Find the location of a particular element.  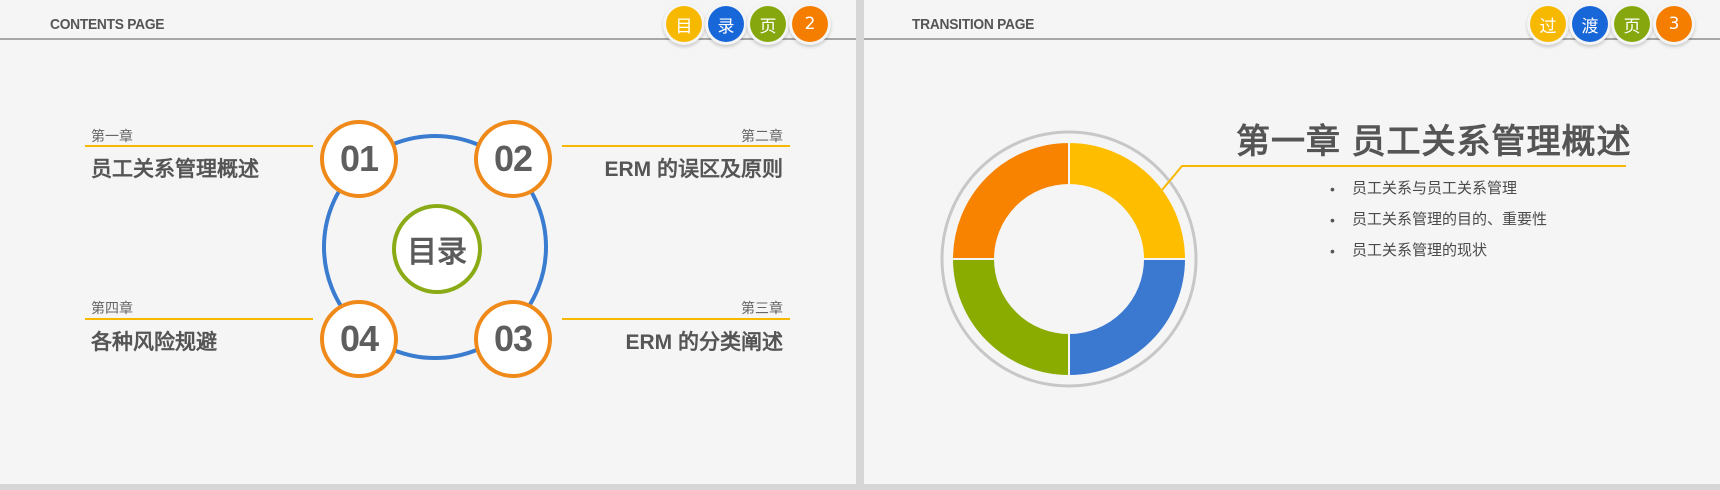

chapter-1-number: 01 is located at coordinates (359, 159).